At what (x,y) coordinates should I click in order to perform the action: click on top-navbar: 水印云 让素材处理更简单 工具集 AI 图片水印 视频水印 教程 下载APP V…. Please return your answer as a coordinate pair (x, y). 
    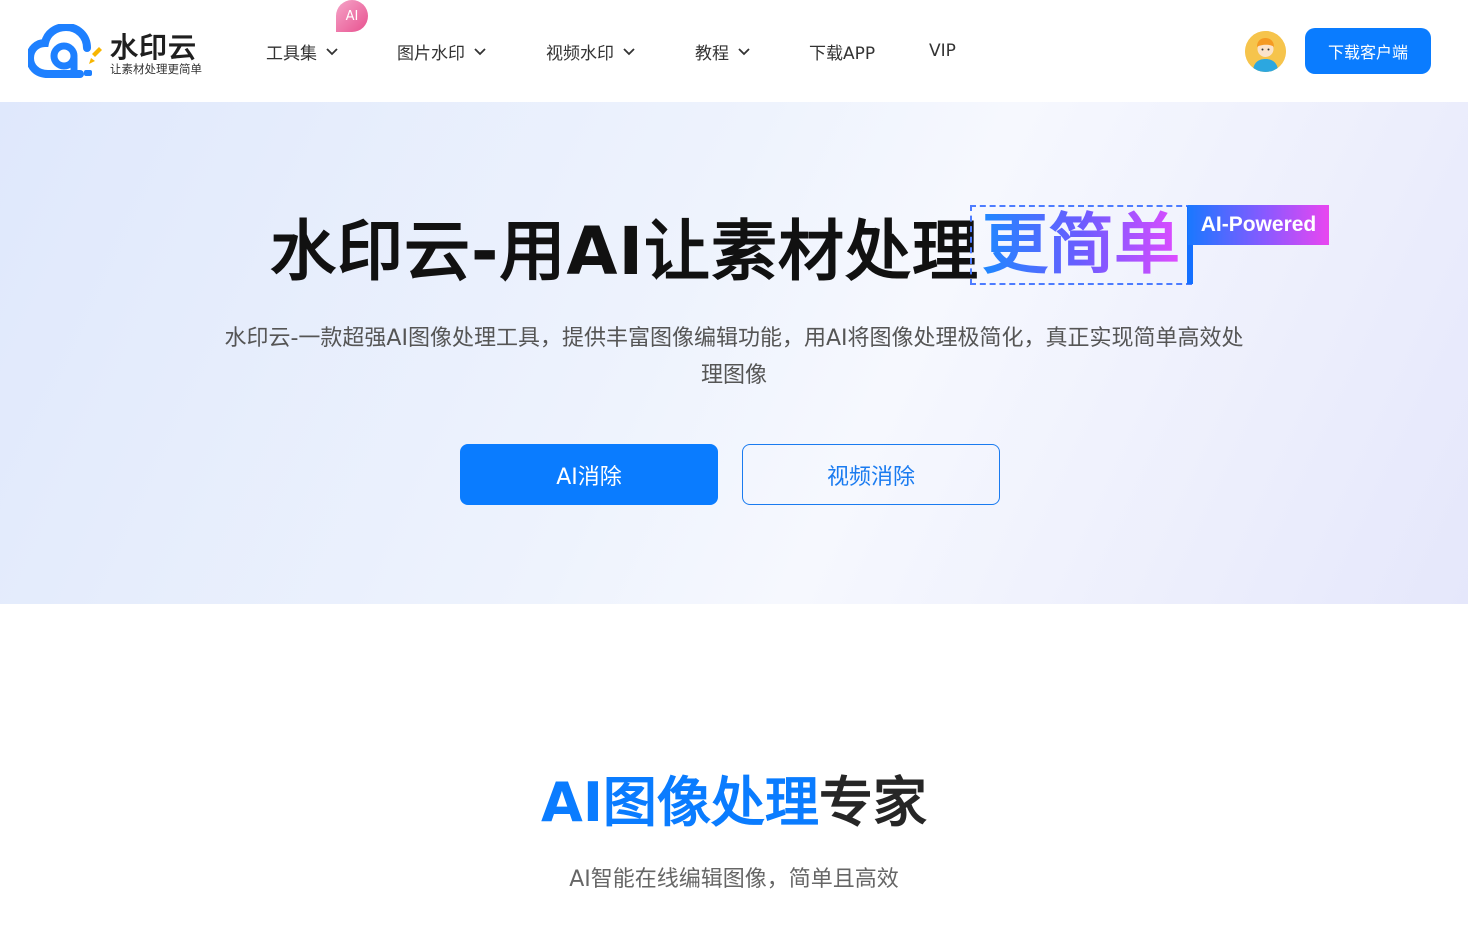
    Looking at the image, I should click on (734, 51).